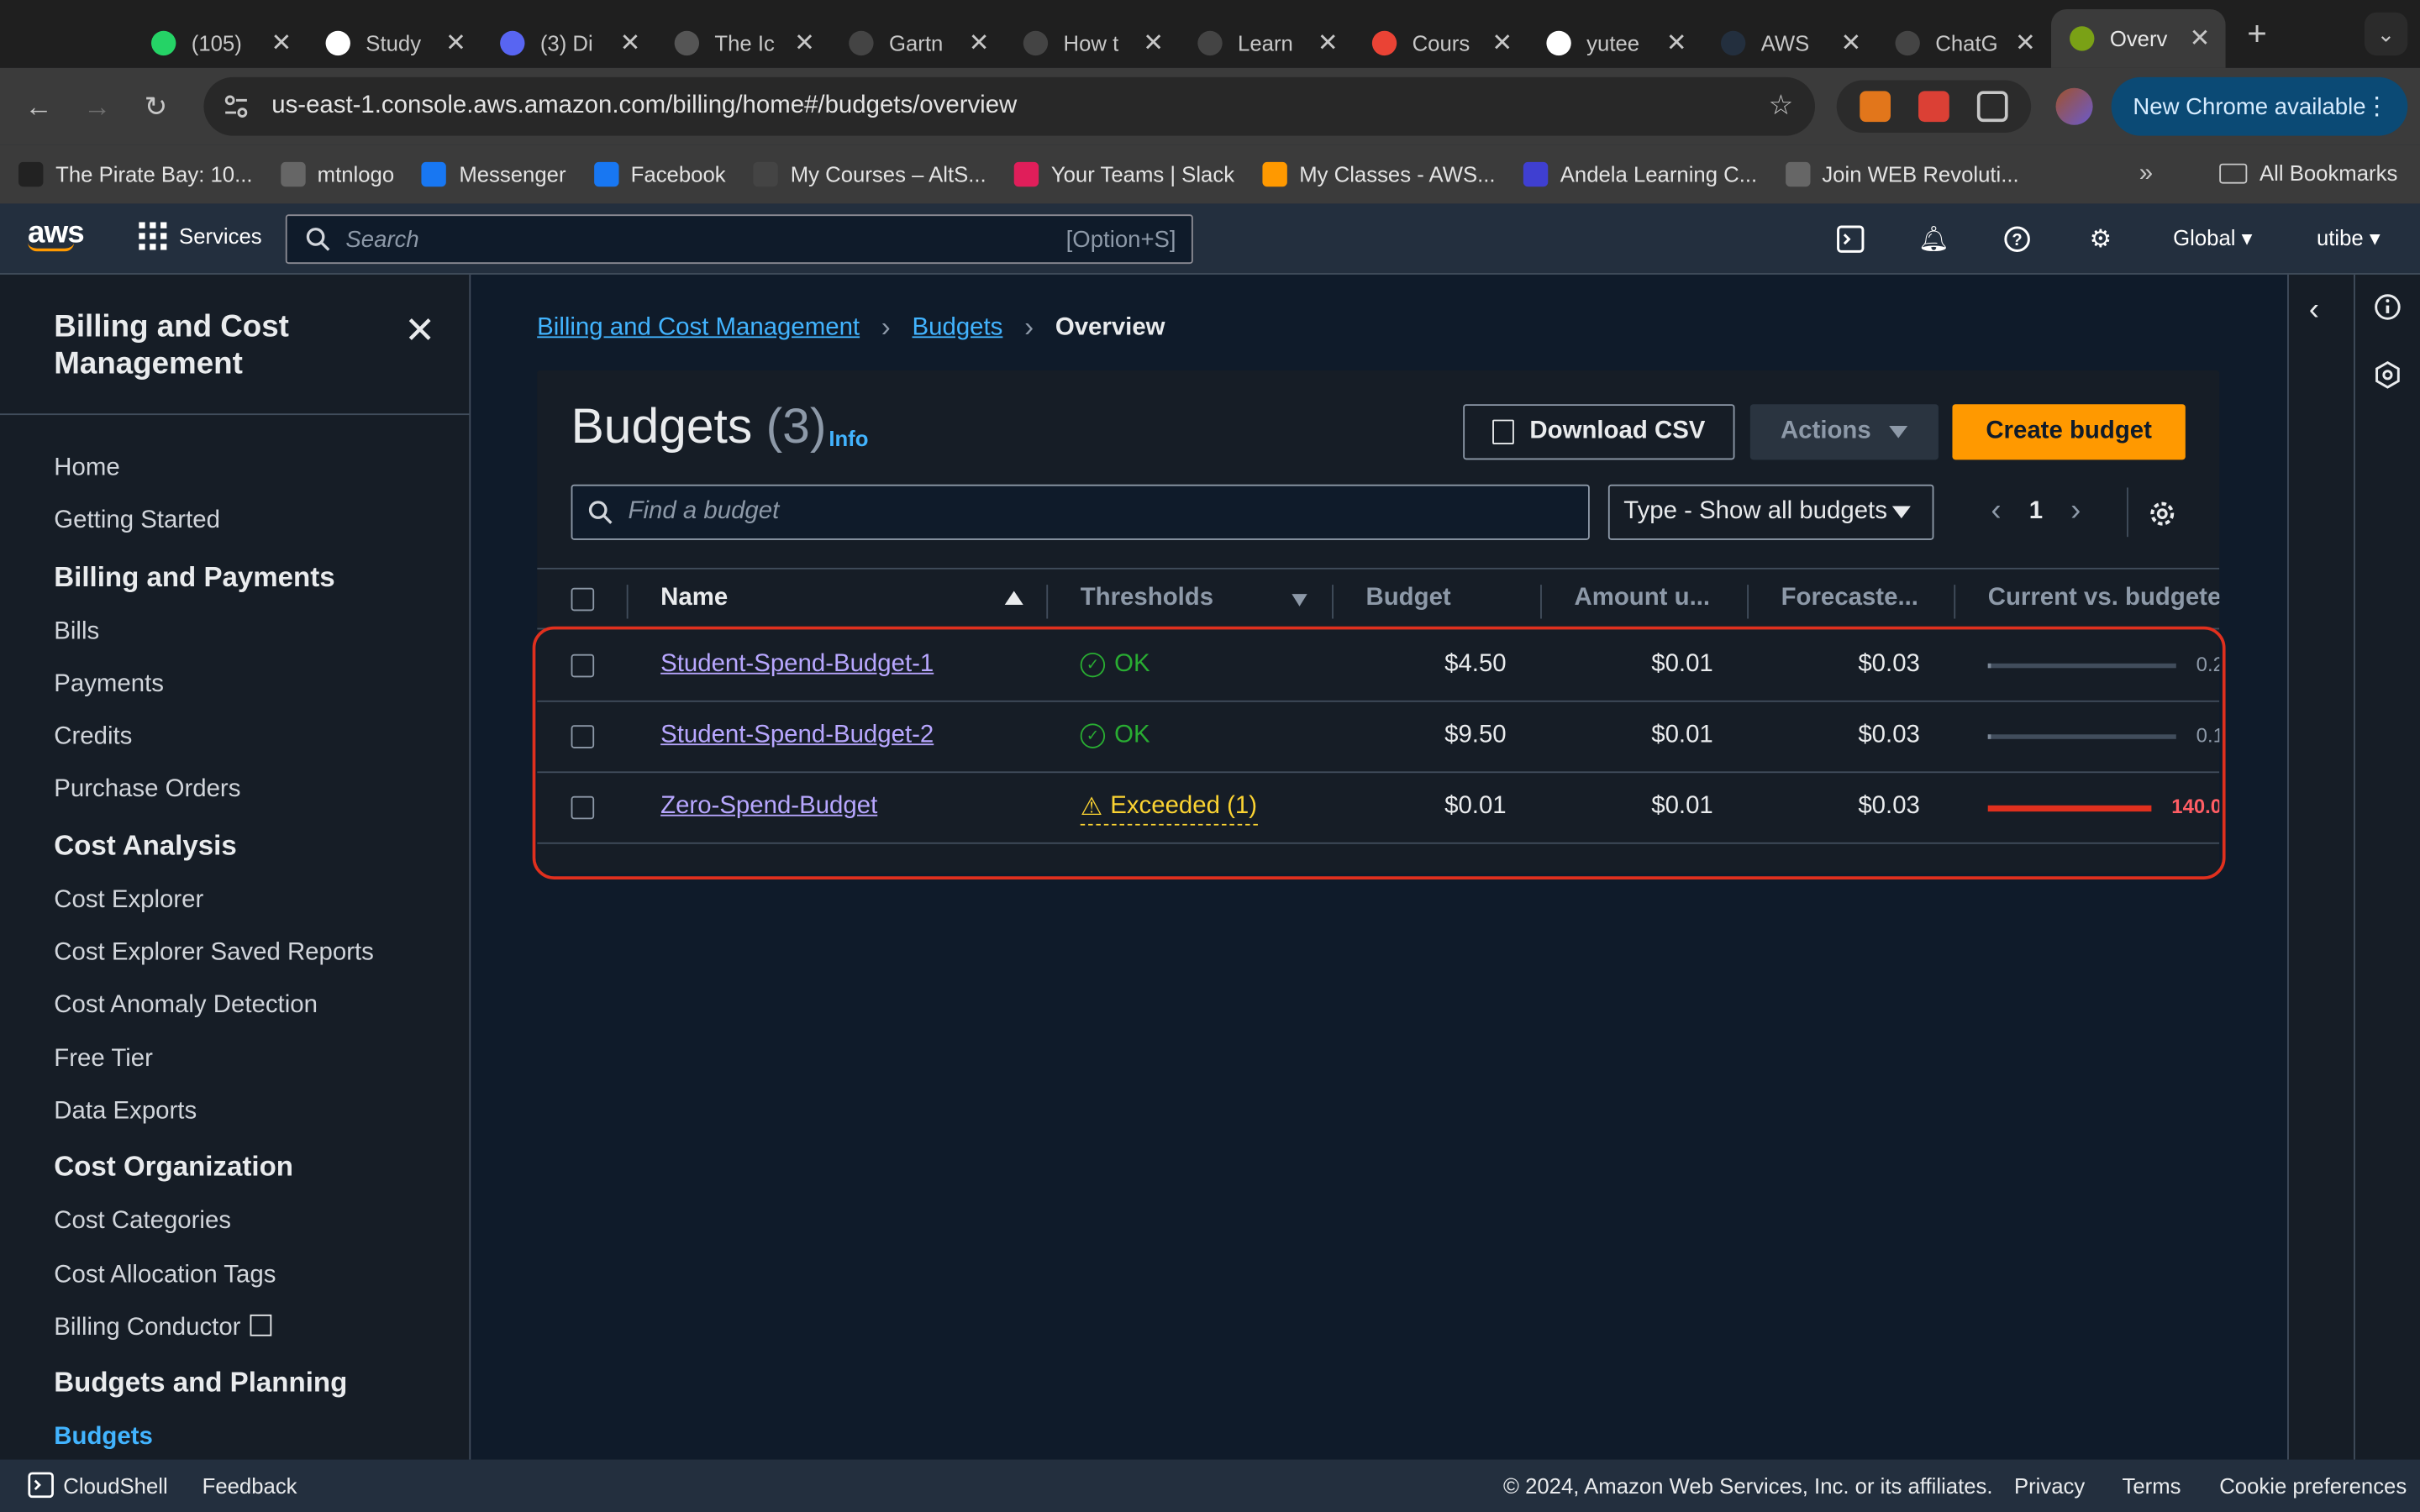  What do you see at coordinates (1992, 107) in the screenshot?
I see `extensions-puzzle-icon` at bounding box center [1992, 107].